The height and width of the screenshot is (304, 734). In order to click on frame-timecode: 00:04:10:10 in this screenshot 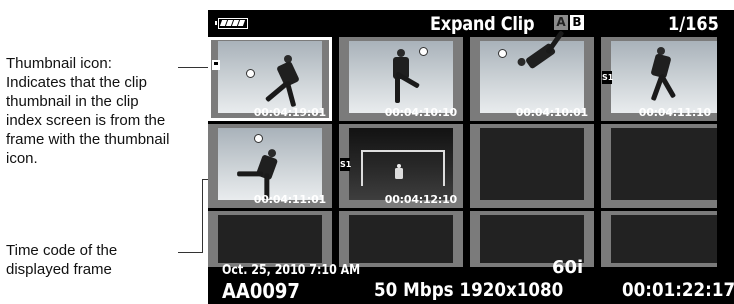, I will do `click(420, 112)`.